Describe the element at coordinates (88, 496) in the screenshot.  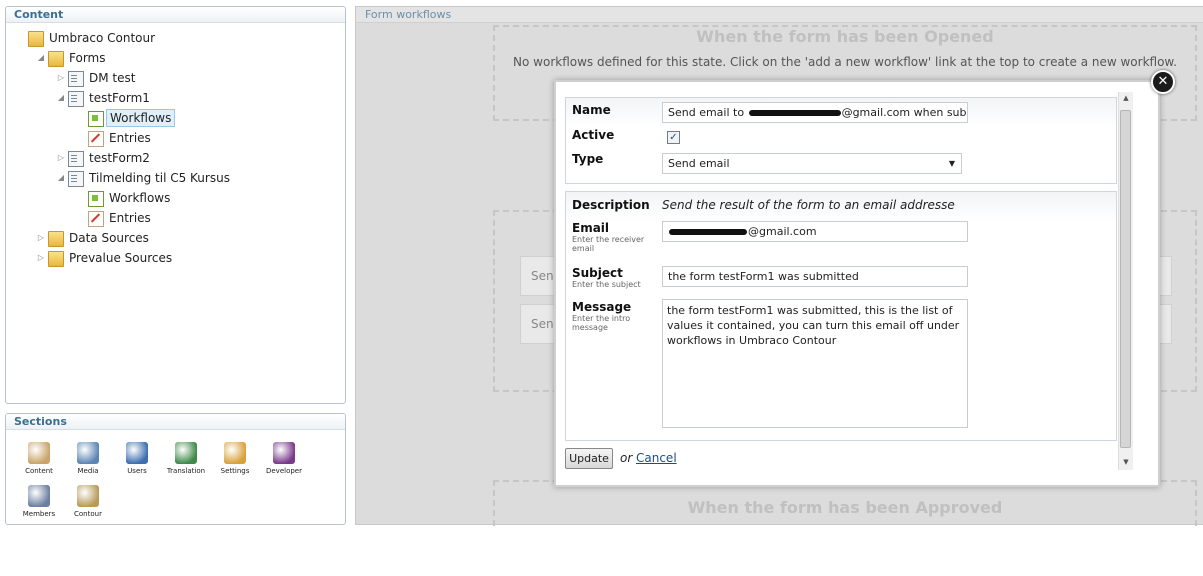
I see `contour-icon` at that location.